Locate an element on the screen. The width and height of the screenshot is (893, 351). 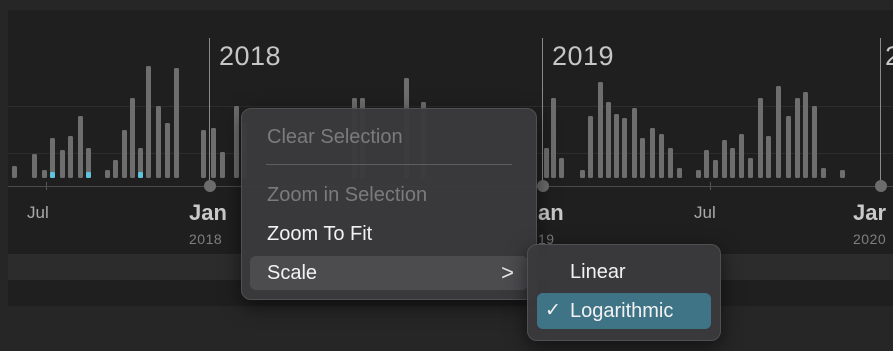
year-label-2018: 2018 is located at coordinates (250, 56).